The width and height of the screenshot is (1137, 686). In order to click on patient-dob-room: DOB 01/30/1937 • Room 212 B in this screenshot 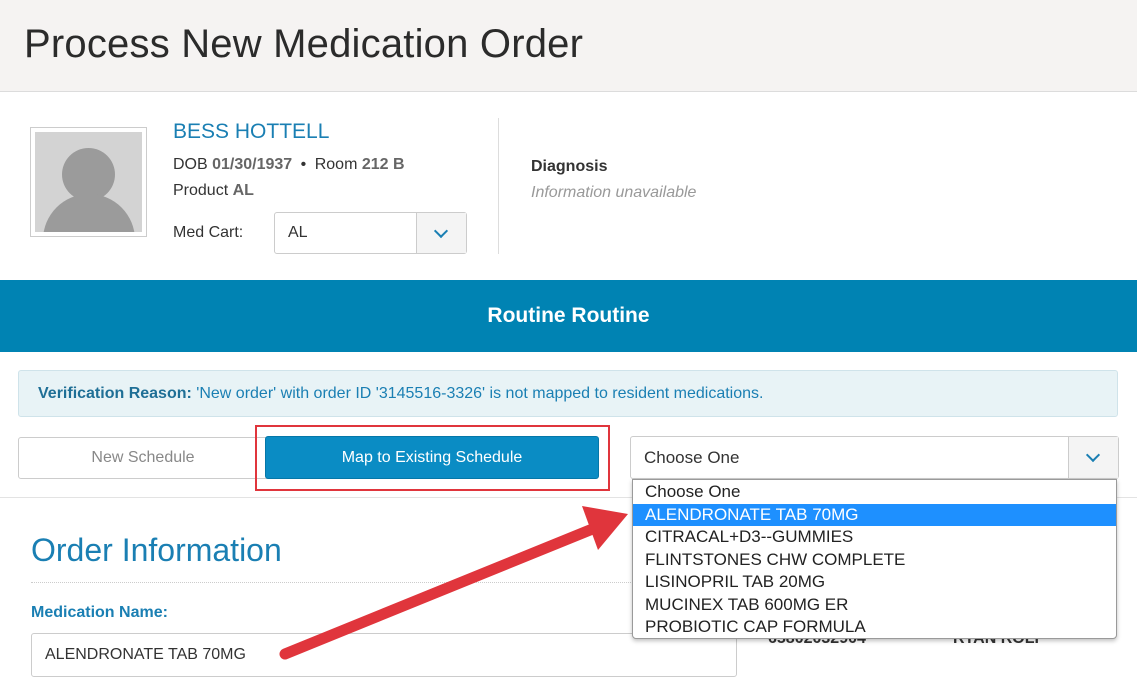, I will do `click(289, 165)`.